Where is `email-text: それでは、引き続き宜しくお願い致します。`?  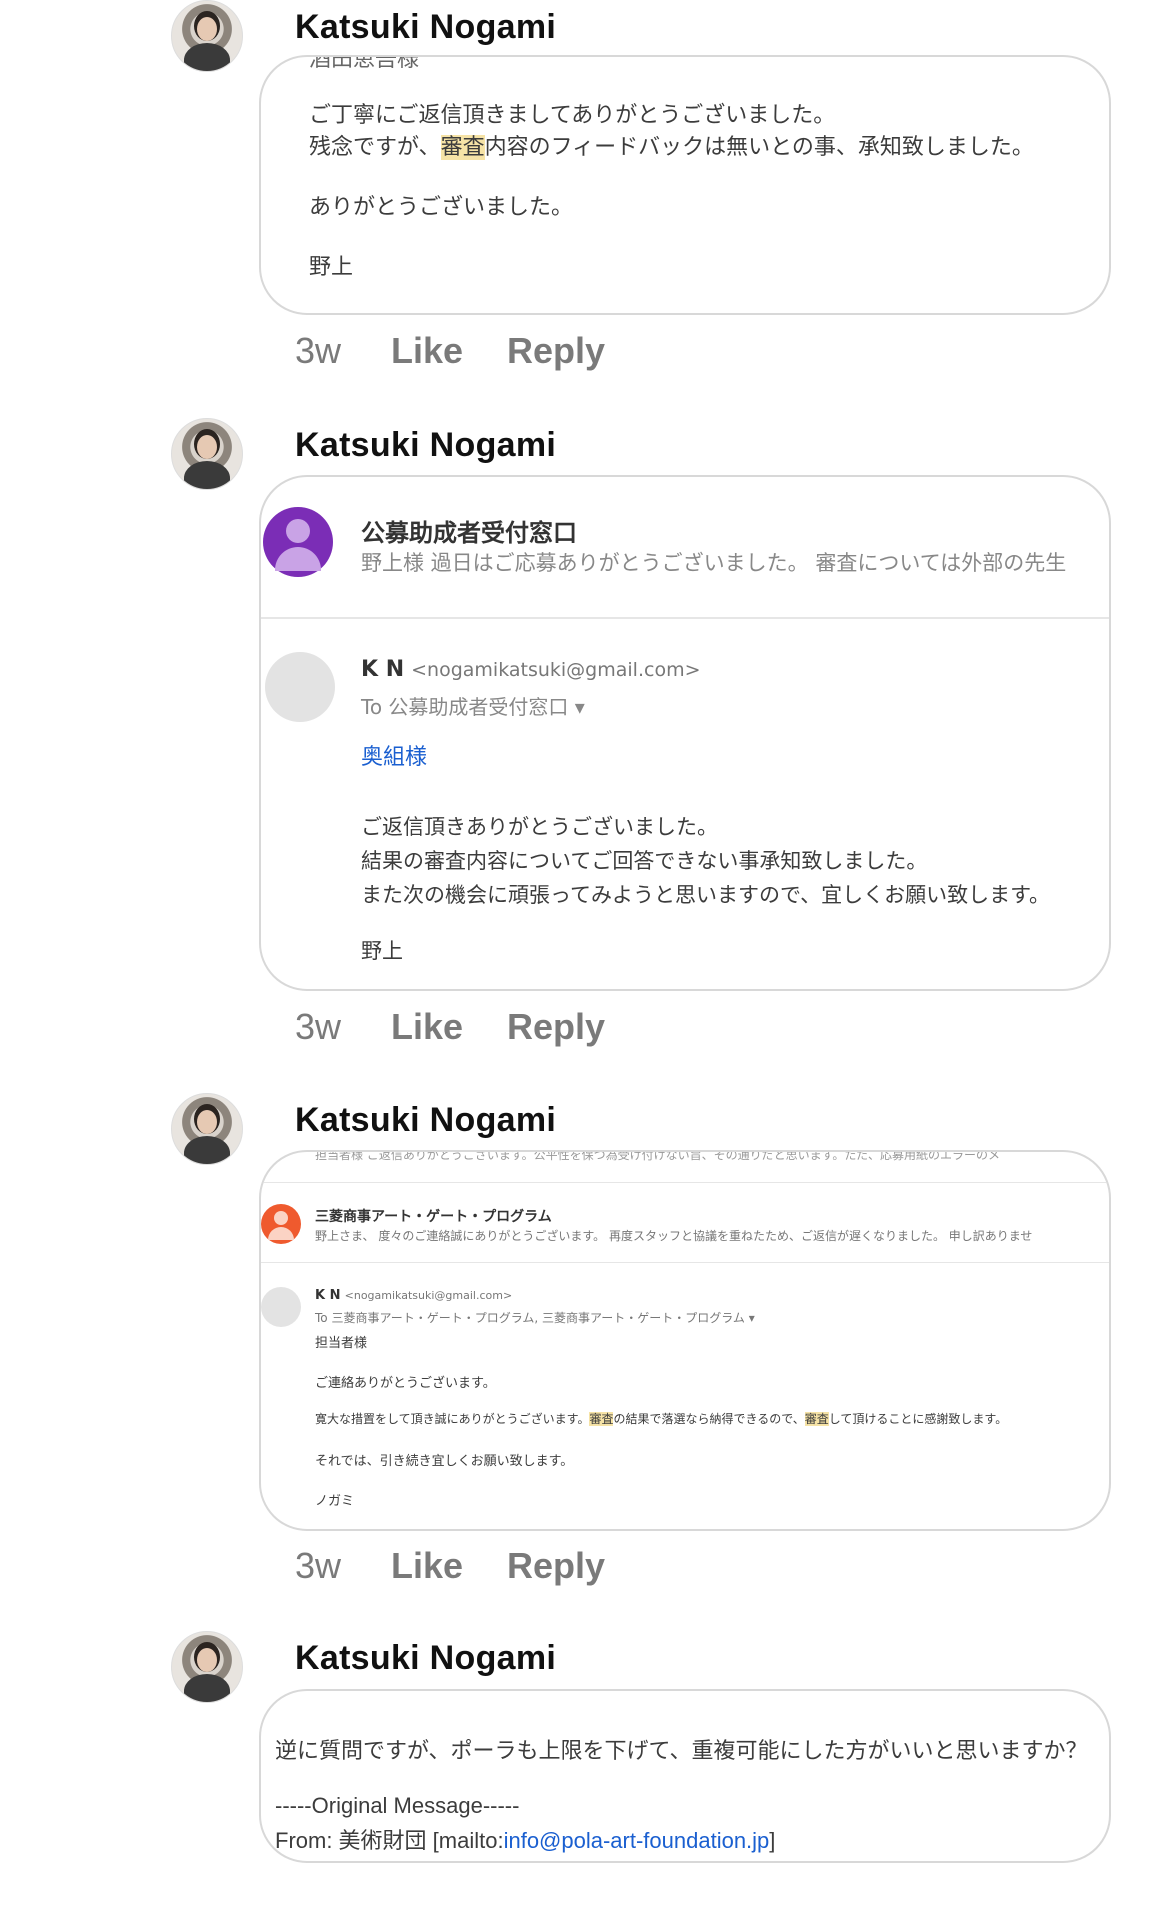
email-text: それでは、引き続き宜しくお願い致します。 is located at coordinates (444, 1461).